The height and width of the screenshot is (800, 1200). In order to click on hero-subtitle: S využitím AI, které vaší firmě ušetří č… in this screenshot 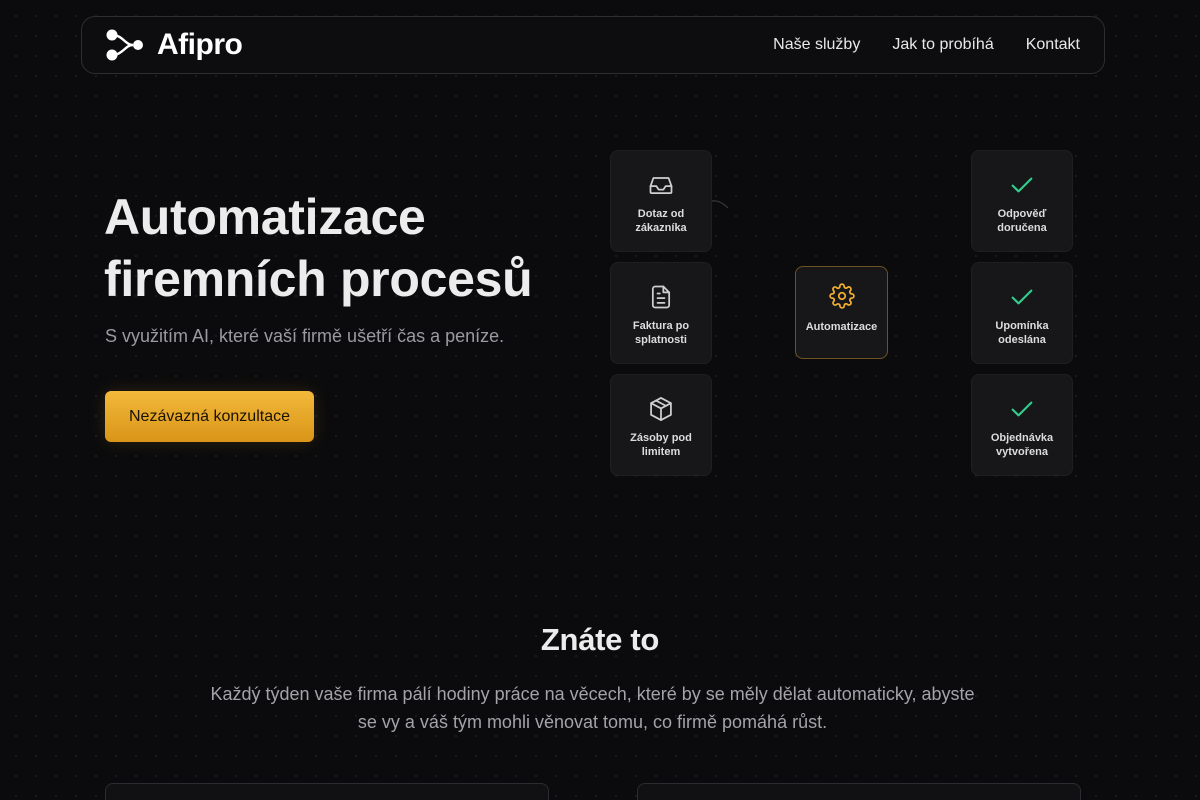, I will do `click(305, 336)`.